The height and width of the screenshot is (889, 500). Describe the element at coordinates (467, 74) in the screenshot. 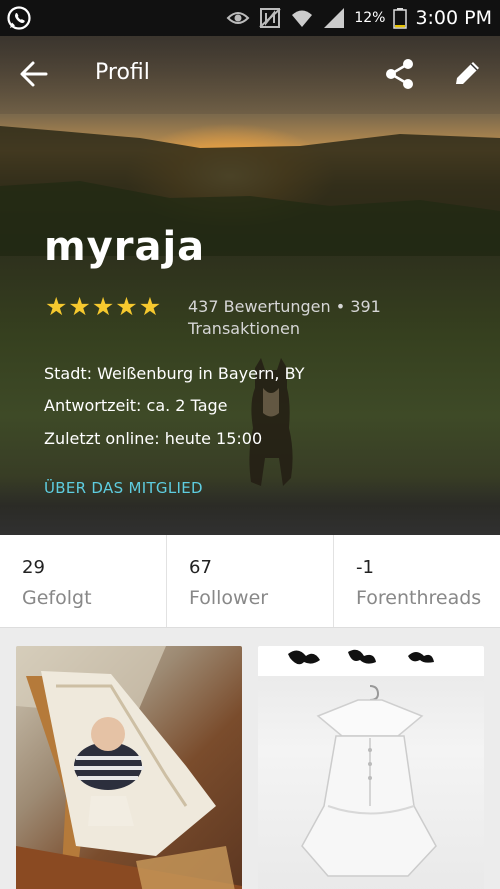

I see `edit-pencil-icon` at that location.